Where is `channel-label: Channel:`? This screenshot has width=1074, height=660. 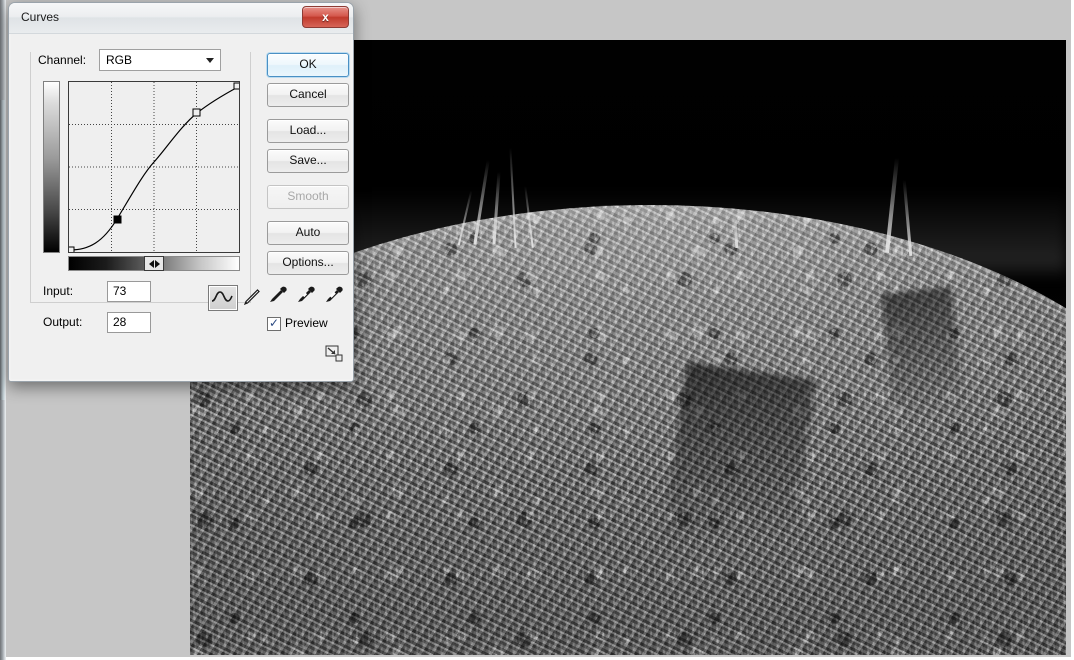
channel-label: Channel: is located at coordinates (62, 60).